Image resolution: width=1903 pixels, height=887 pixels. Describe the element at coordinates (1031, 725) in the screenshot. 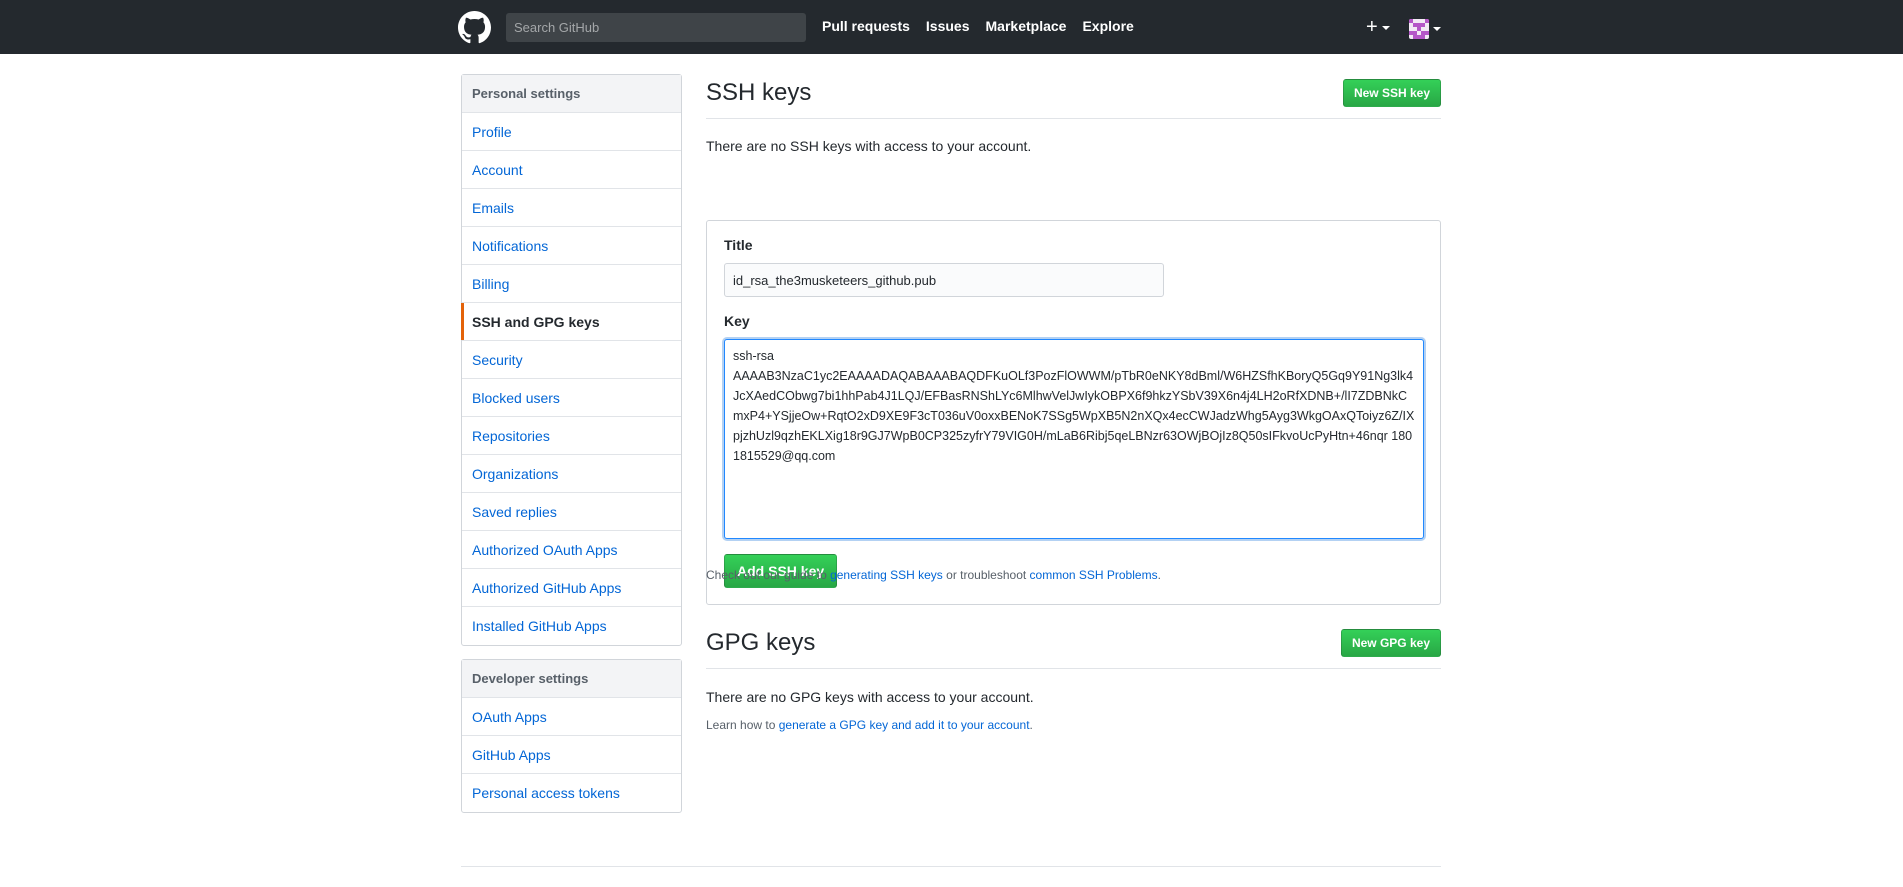

I see `learn-suffix: .` at that location.